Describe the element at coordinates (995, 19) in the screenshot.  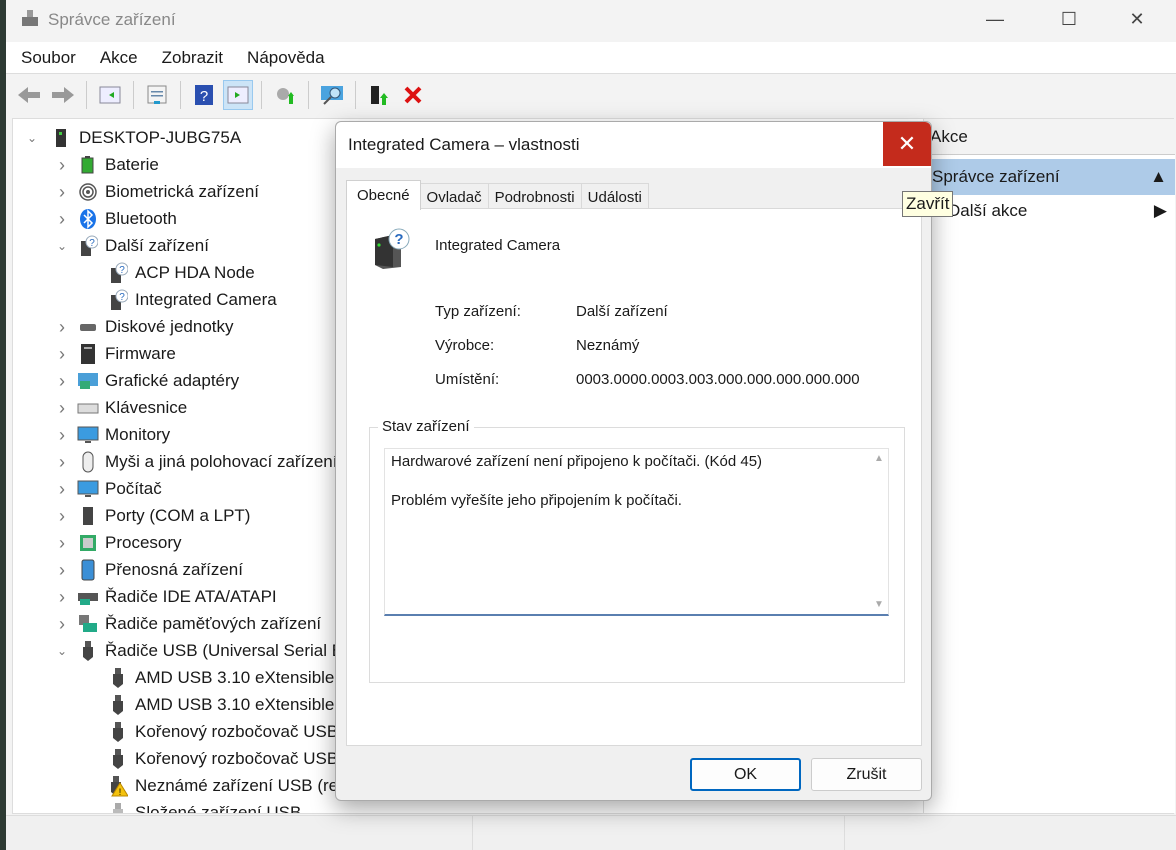
I see `minimize-button: —` at that location.